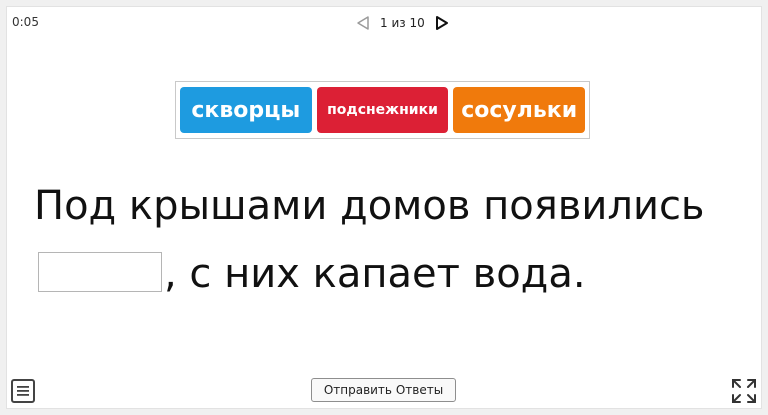 The height and width of the screenshot is (415, 768). I want to click on question-pager: 1 из 10, so click(402, 23).